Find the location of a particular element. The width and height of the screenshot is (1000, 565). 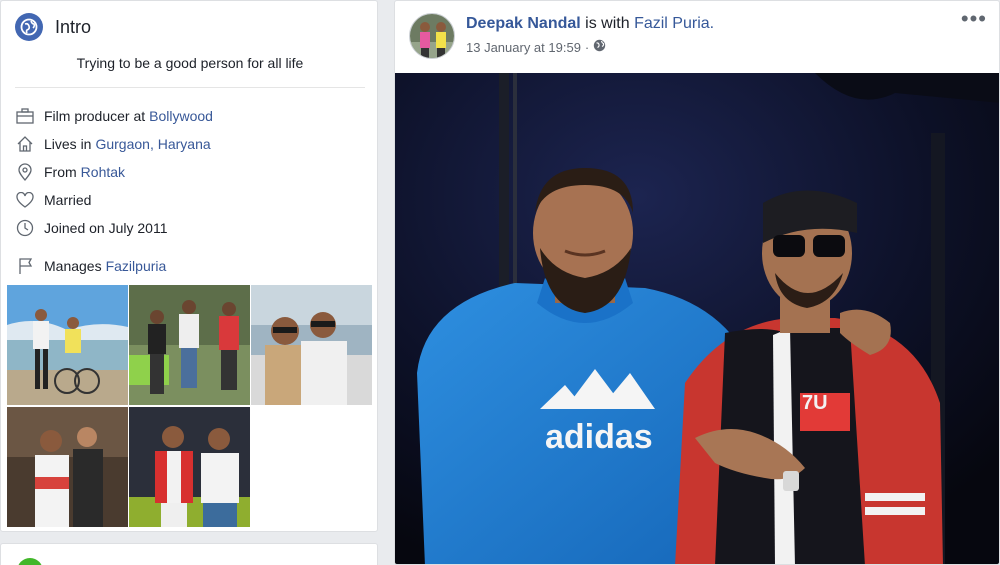

more-options-button: ••• is located at coordinates (974, 19).